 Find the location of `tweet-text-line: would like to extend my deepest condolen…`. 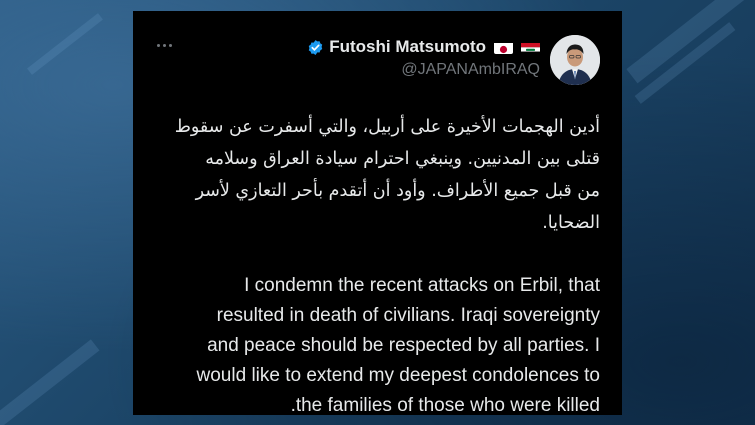

tweet-text-line: would like to extend my deepest condolen… is located at coordinates (398, 375).